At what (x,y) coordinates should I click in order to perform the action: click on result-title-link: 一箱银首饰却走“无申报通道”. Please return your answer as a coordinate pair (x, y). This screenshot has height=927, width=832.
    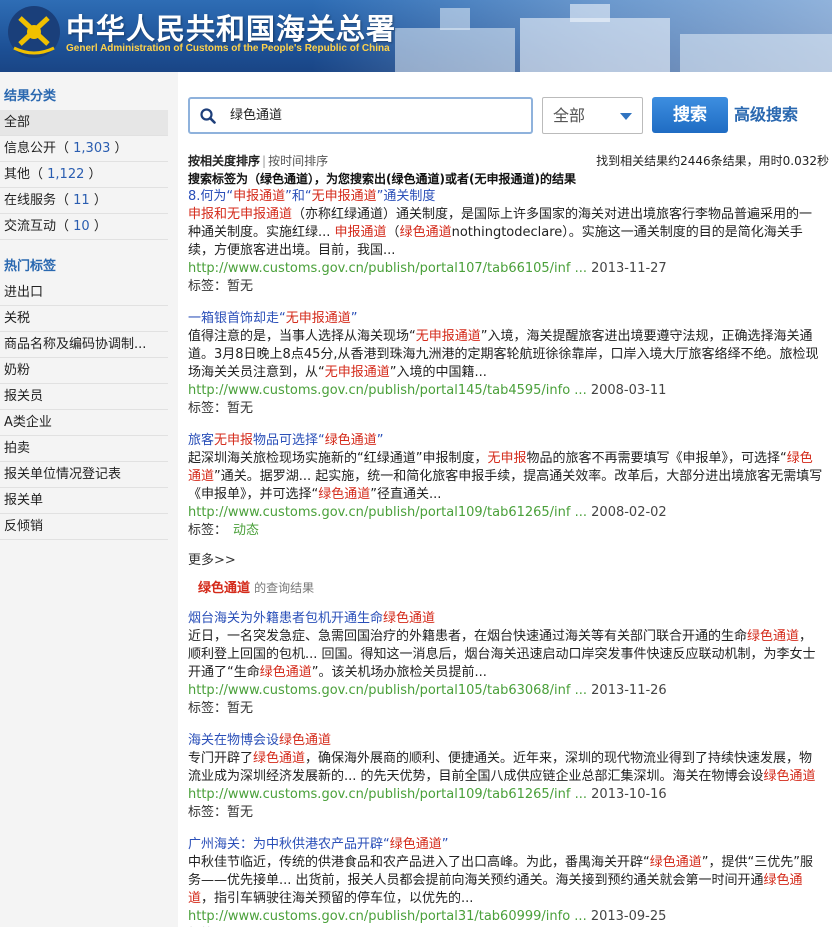
    Looking at the image, I should click on (506, 319).